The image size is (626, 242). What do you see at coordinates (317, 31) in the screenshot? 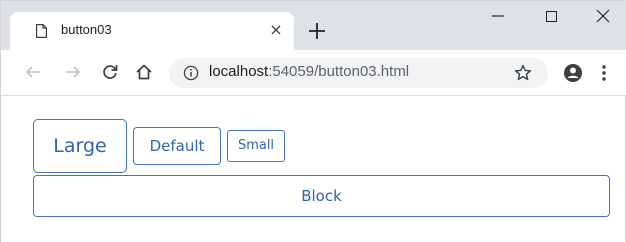
I see `new-tab-icon` at bounding box center [317, 31].